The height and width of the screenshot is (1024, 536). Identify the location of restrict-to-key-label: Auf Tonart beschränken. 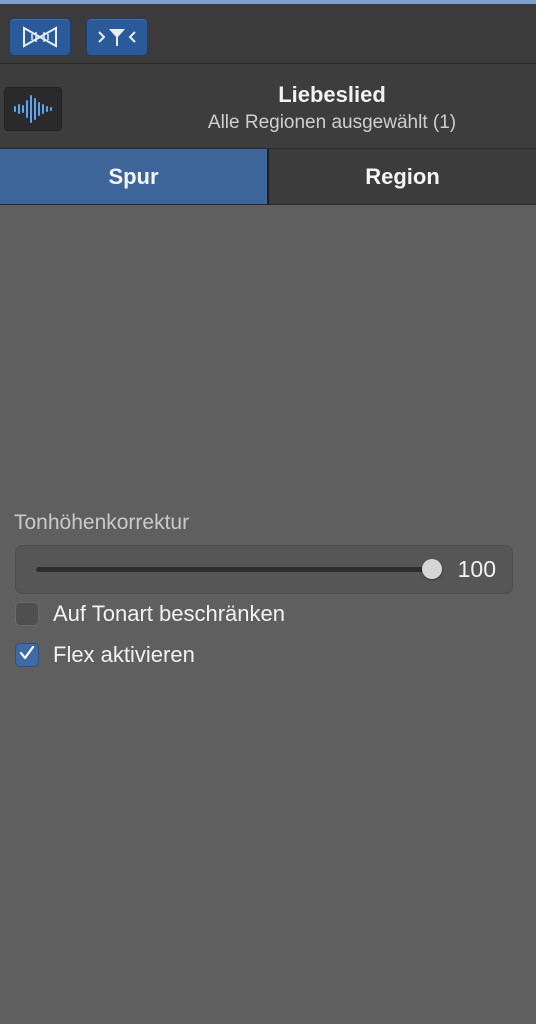
(169, 614).